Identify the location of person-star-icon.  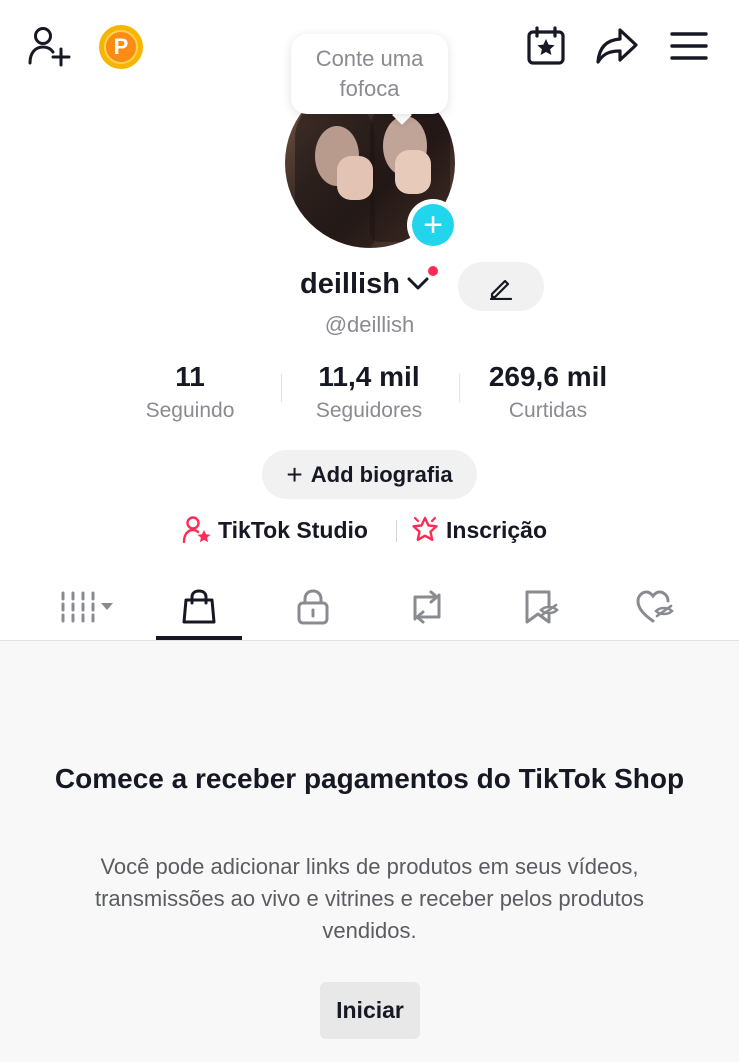
(196, 530).